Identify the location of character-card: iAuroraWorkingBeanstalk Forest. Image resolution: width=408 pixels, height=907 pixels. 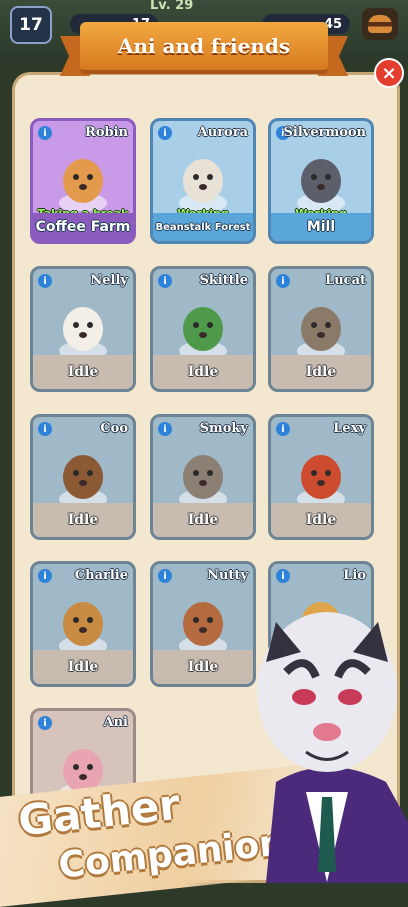
(203, 181).